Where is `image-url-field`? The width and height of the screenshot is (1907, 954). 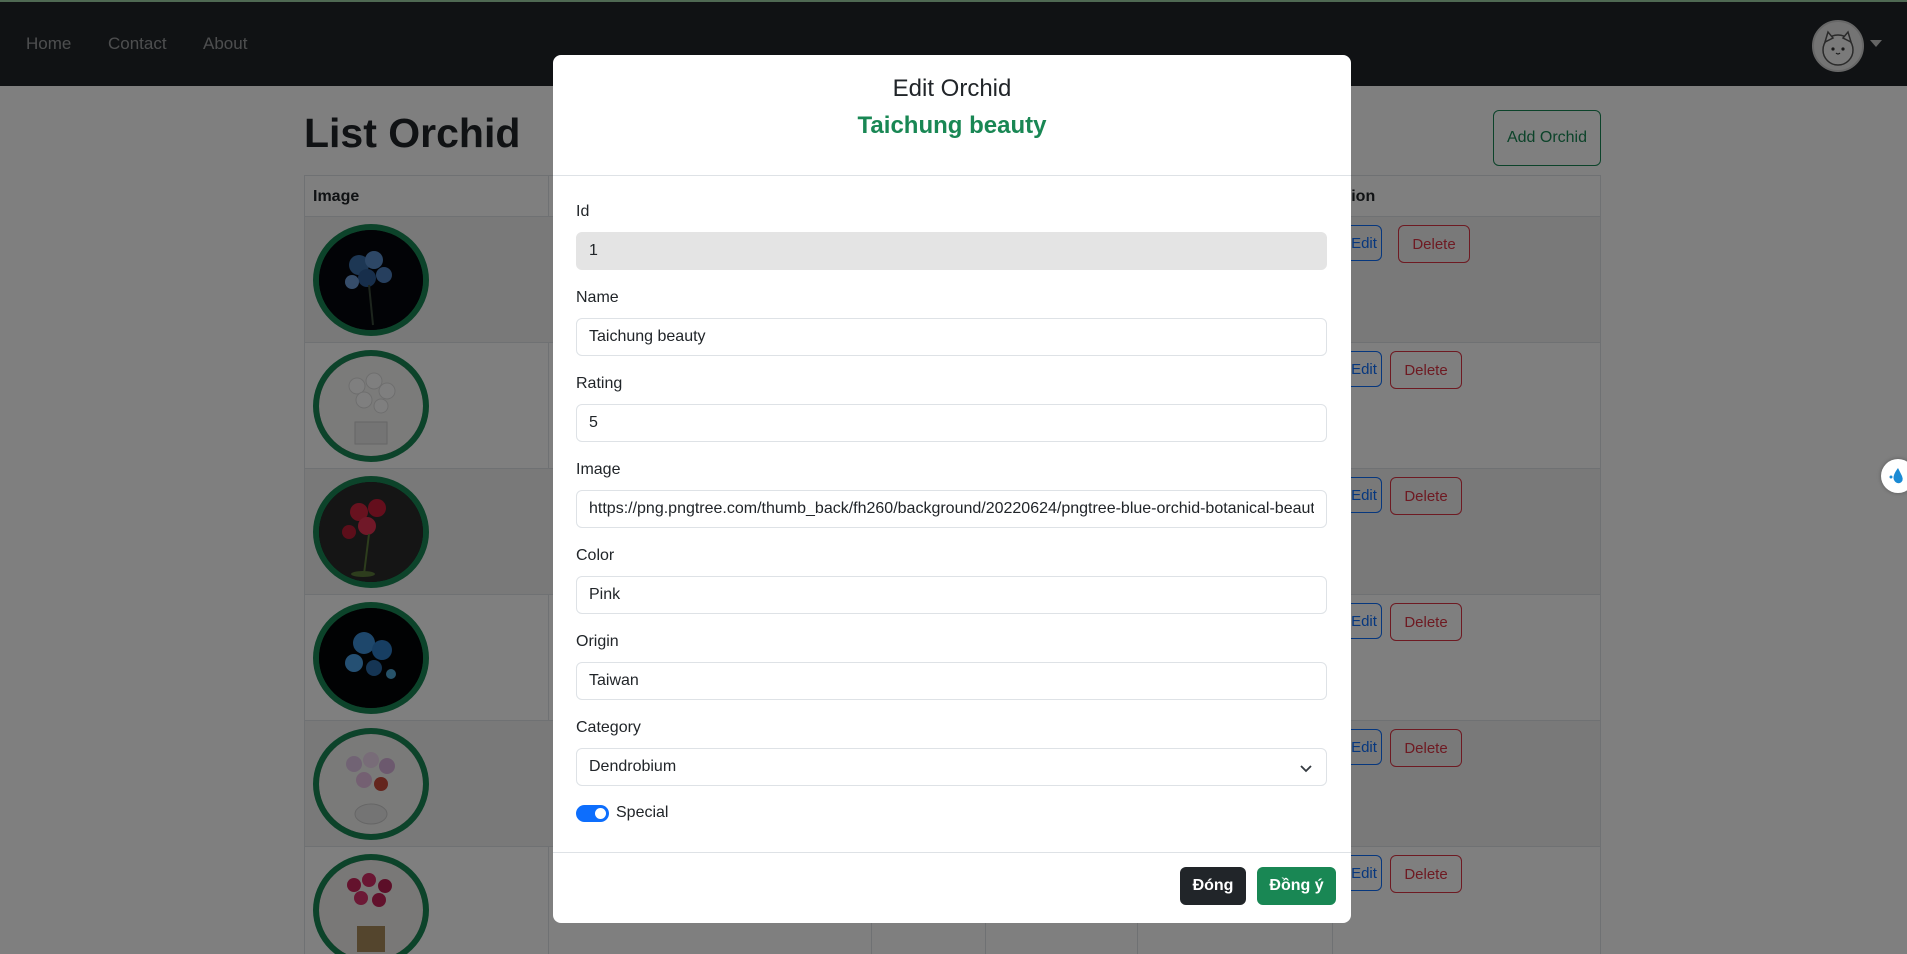 image-url-field is located at coordinates (951, 509).